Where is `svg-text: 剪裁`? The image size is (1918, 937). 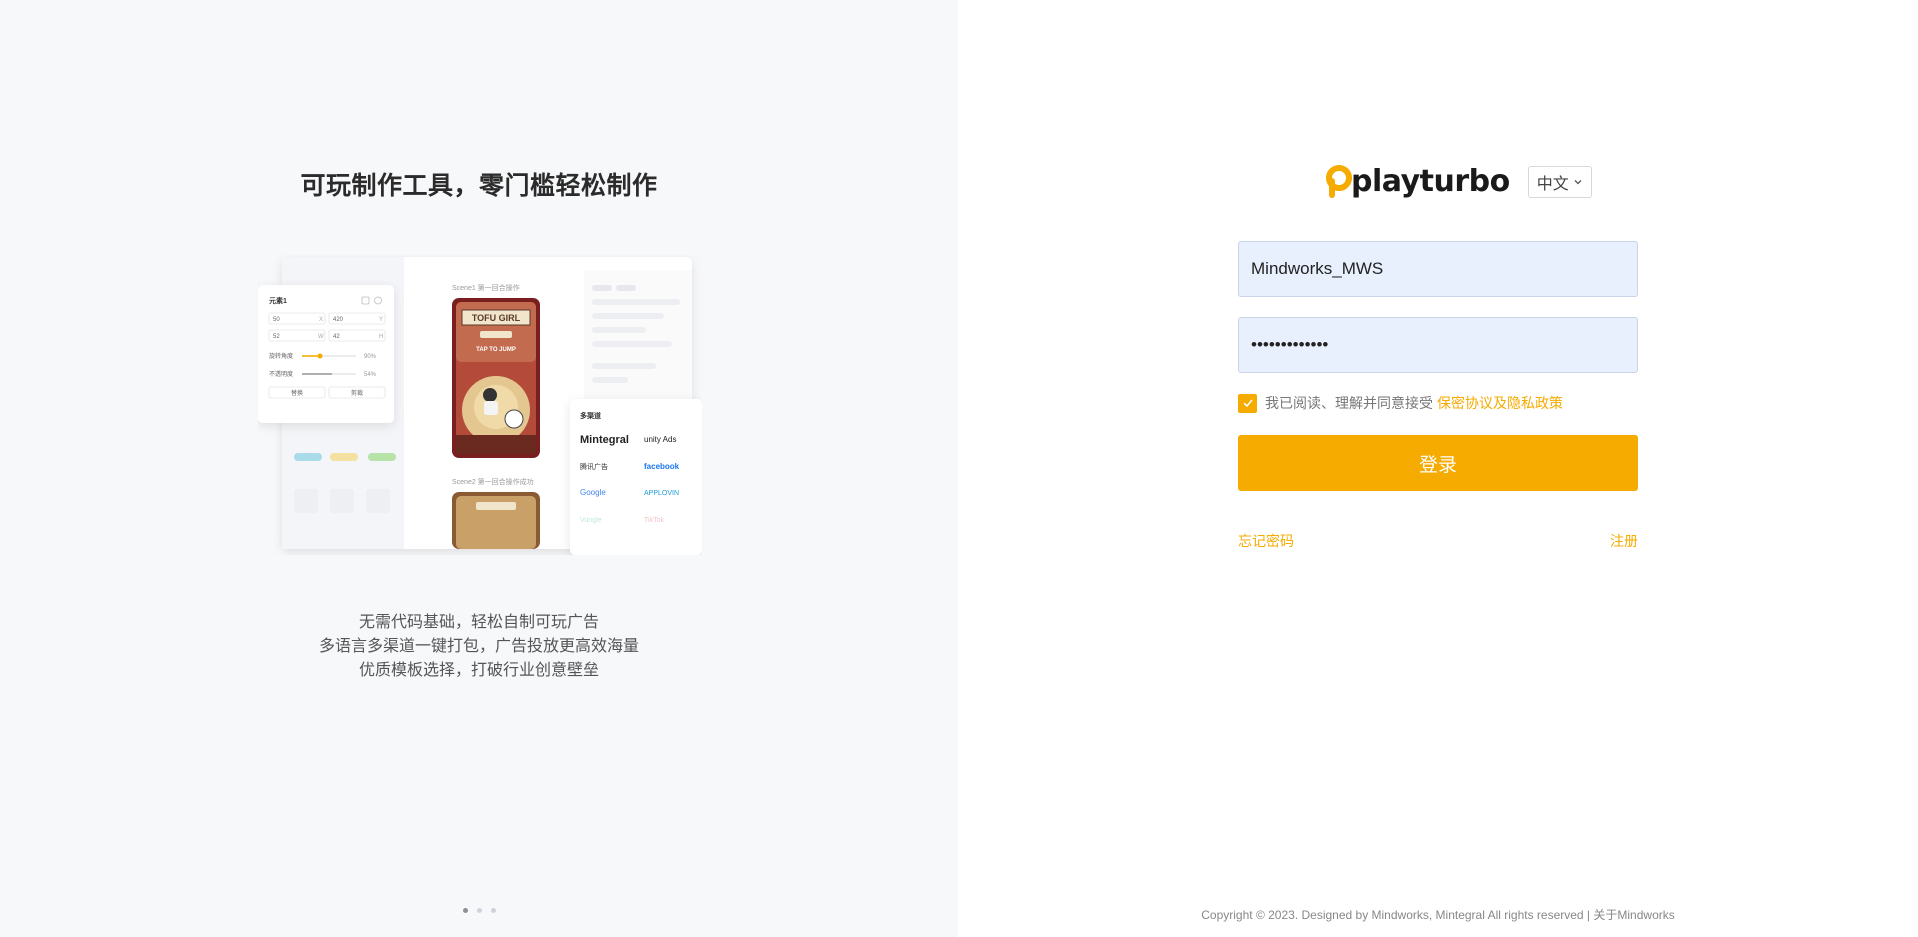 svg-text: 剪裁 is located at coordinates (357, 393).